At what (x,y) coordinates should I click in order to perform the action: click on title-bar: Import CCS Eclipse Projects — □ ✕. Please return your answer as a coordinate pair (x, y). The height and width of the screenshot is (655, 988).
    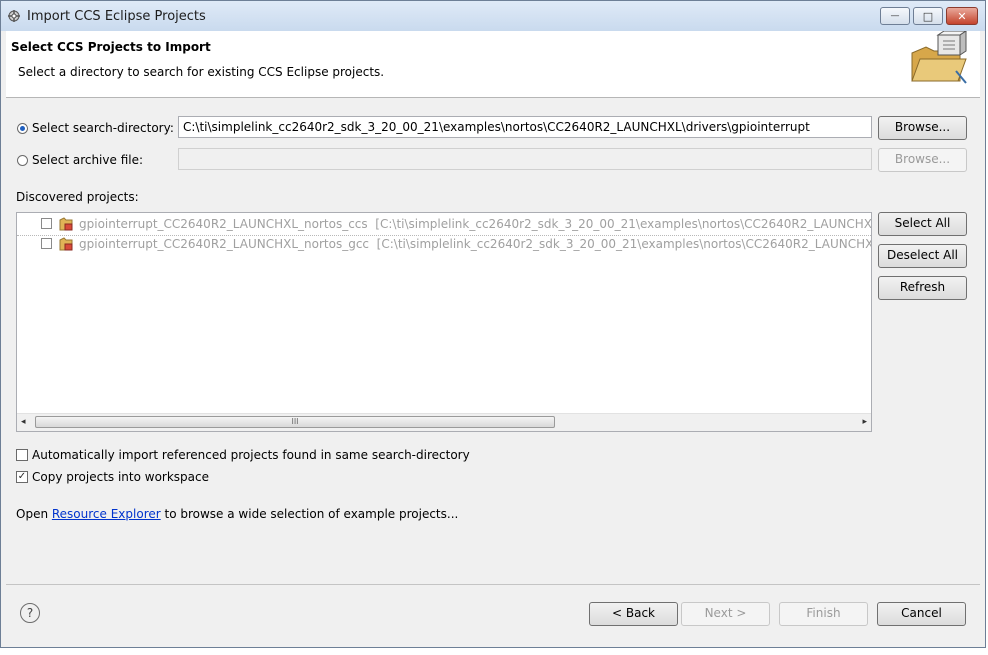
    Looking at the image, I should click on (493, 16).